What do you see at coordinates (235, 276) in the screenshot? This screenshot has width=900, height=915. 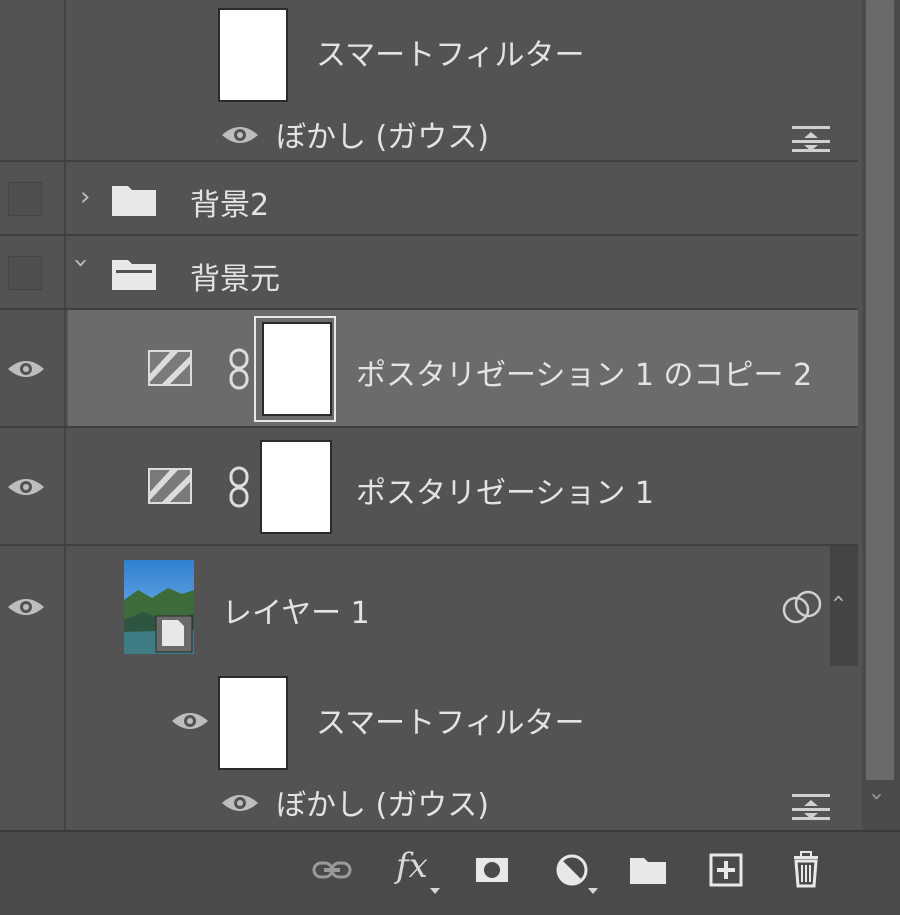 I see `layer-name: 背景元` at bounding box center [235, 276].